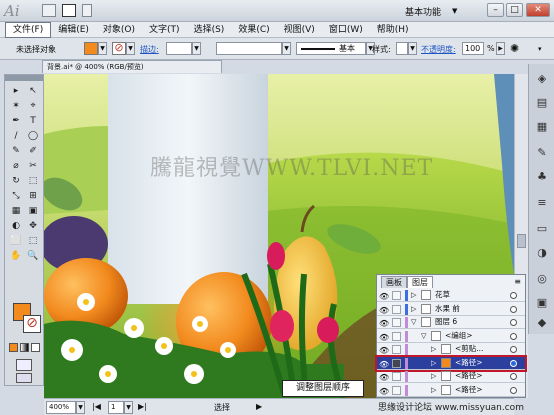  Describe the element at coordinates (346, 30) in the screenshot. I see `menu-window: 窗口(W)` at that location.